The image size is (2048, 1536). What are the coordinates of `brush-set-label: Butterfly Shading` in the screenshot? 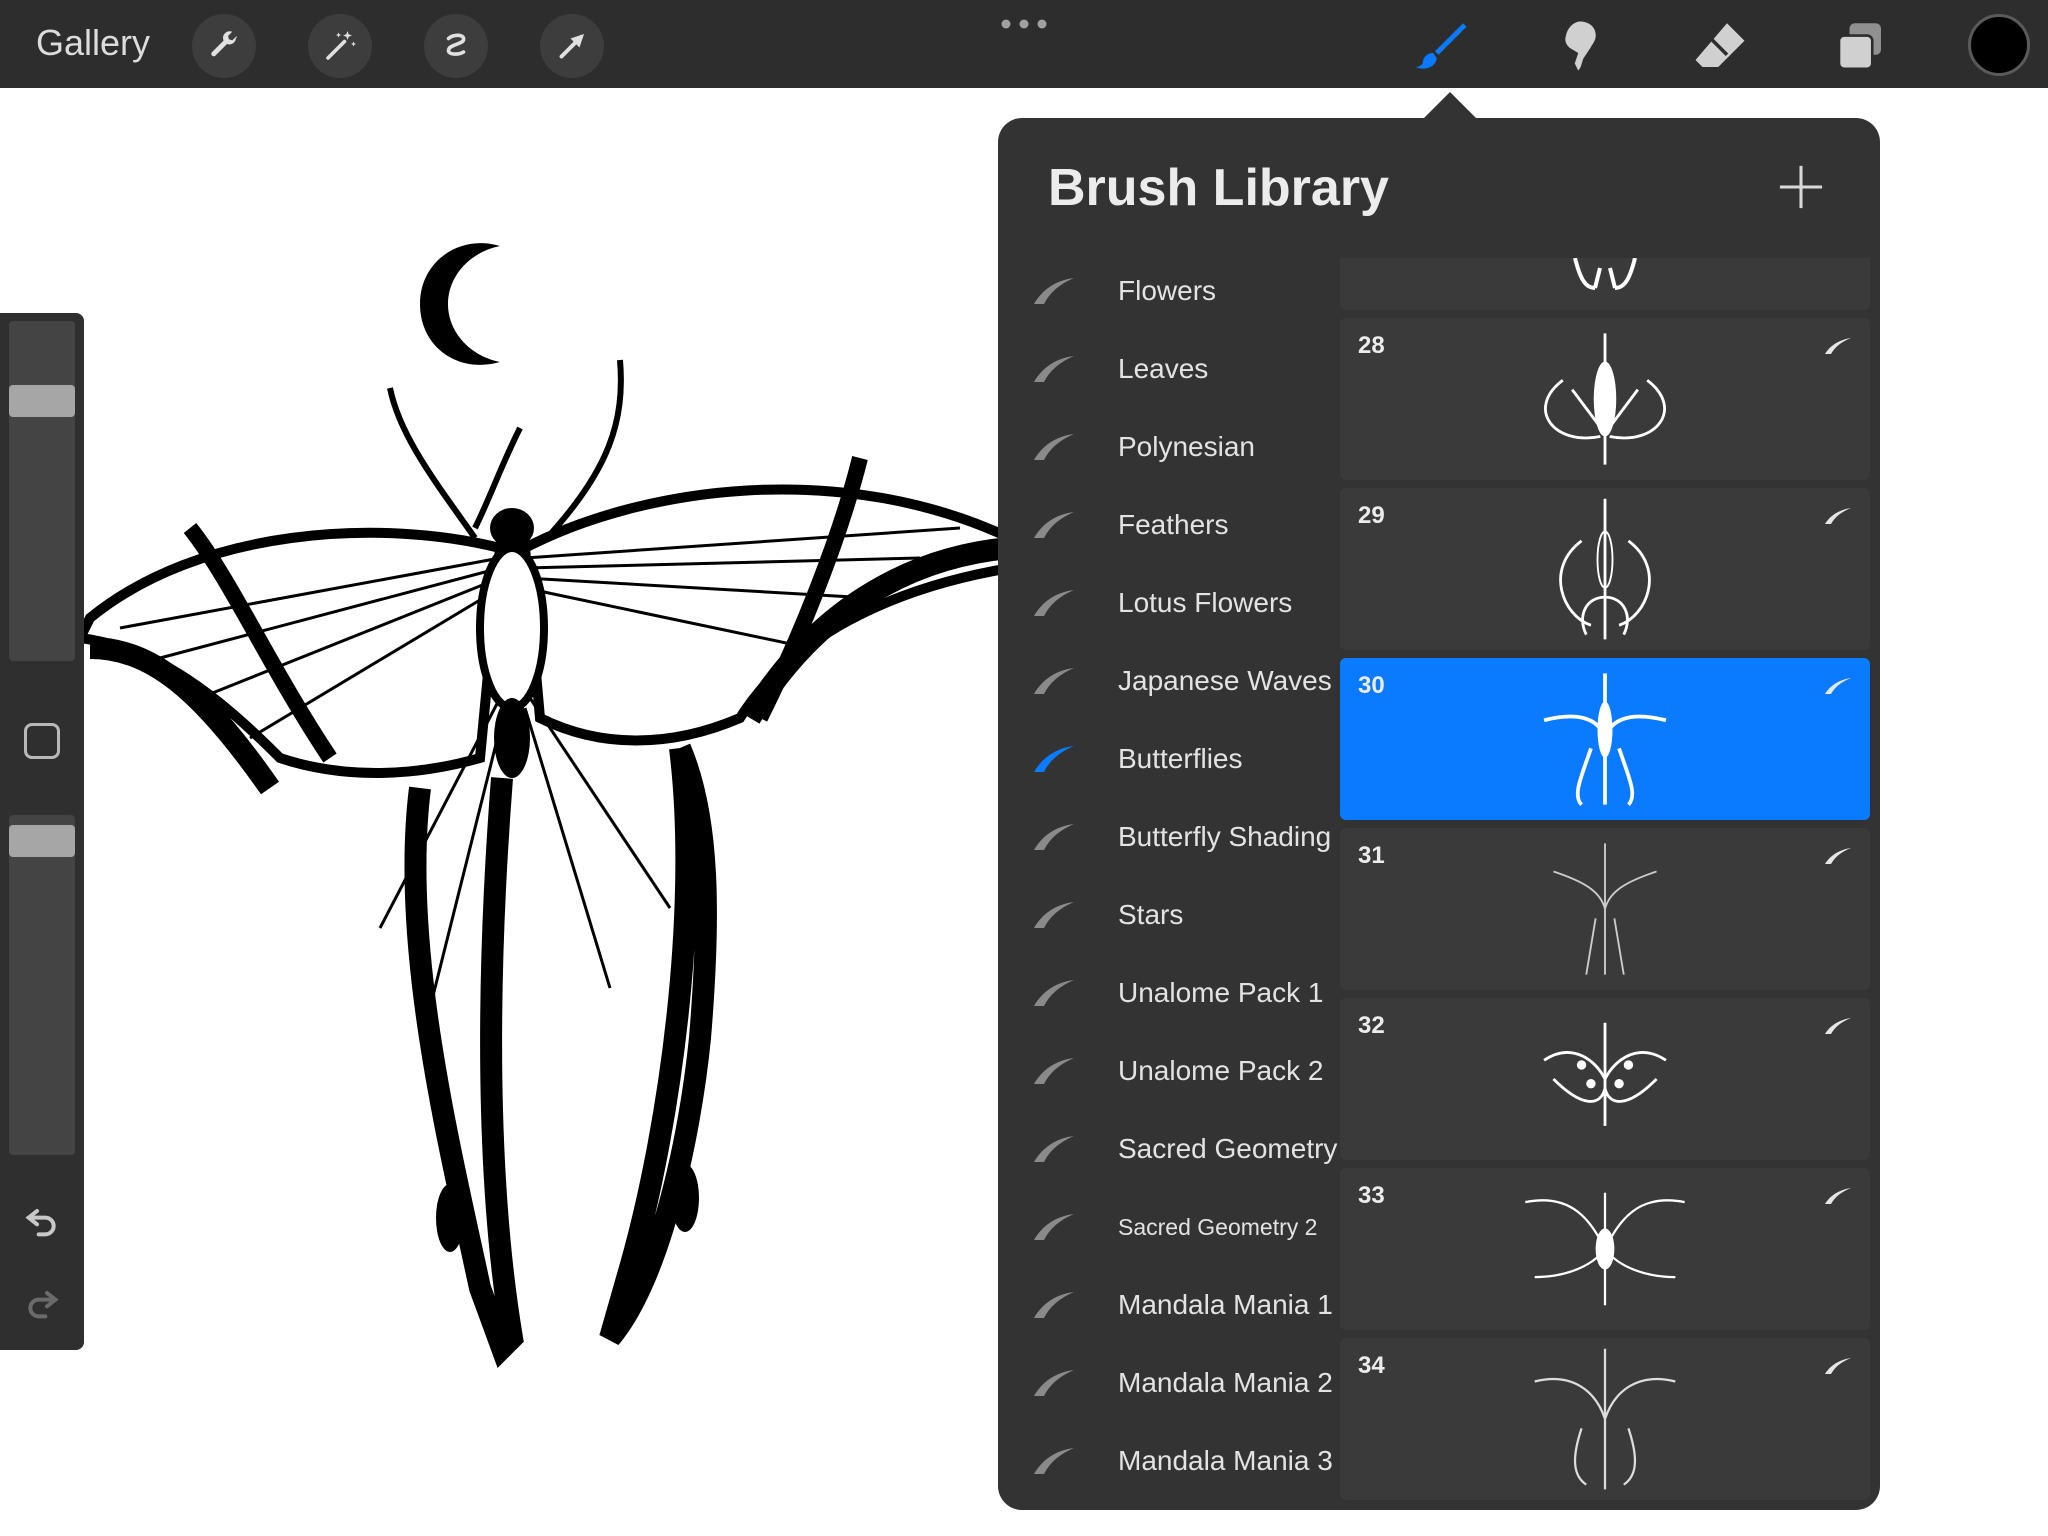 It's located at (1225, 836).